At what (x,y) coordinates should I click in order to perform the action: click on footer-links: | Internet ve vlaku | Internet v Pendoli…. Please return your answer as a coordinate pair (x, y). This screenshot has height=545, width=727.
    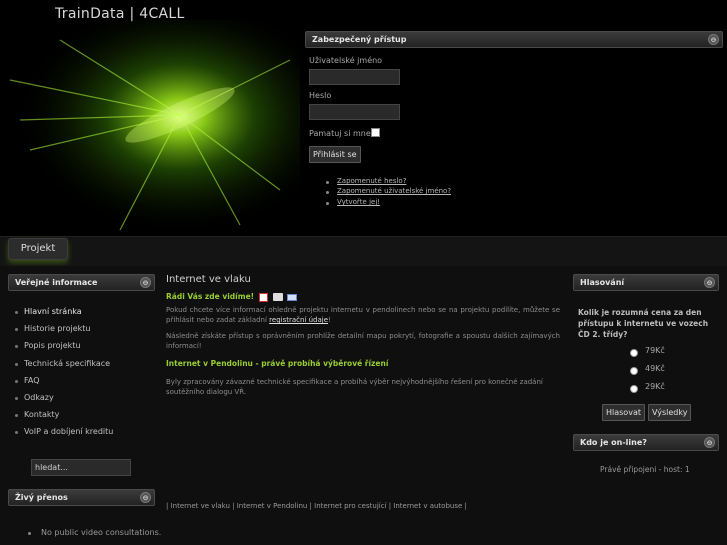
    Looking at the image, I should click on (316, 506).